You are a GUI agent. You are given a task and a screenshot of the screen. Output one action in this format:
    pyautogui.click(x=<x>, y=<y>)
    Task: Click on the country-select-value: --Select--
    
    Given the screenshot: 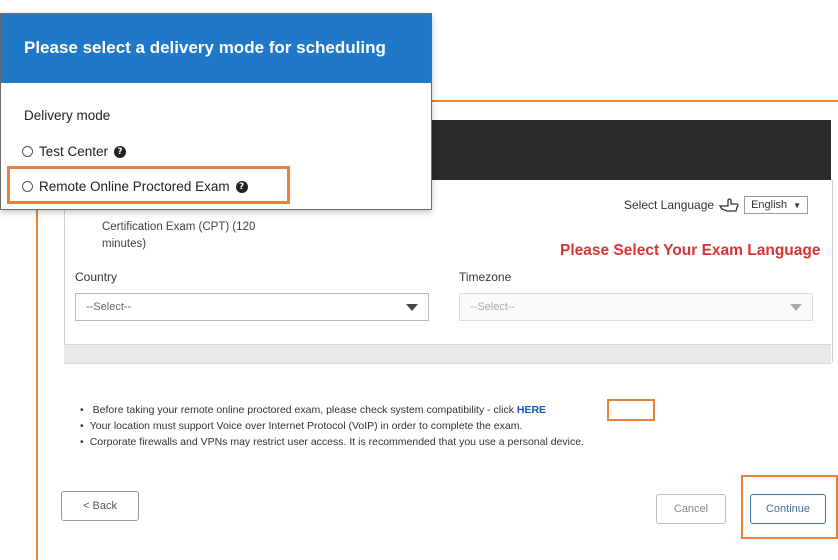 What is the action you would take?
    pyautogui.click(x=109, y=307)
    